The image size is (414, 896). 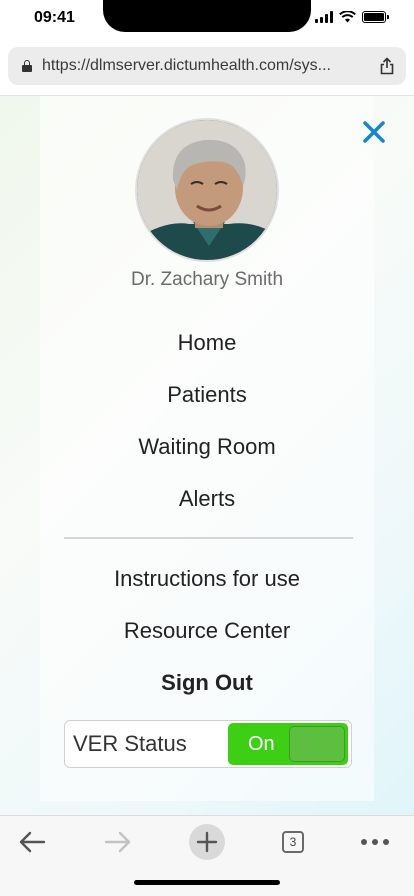 I want to click on nav-item-resource-center: Resource Center, so click(x=207, y=631).